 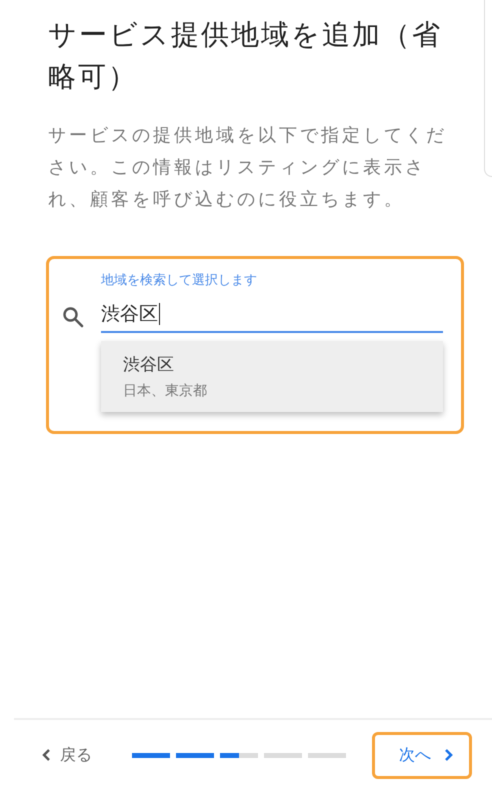 What do you see at coordinates (165, 391) in the screenshot?
I see `suggestion-detail: 日本、東京都` at bounding box center [165, 391].